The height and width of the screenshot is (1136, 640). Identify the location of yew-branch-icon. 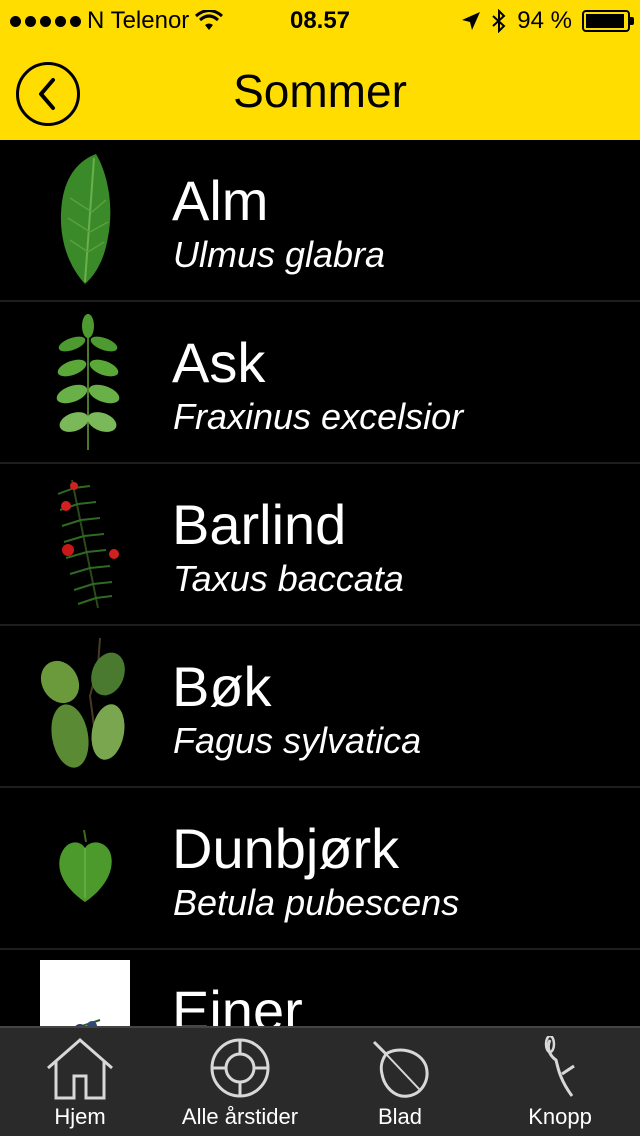
(85, 544).